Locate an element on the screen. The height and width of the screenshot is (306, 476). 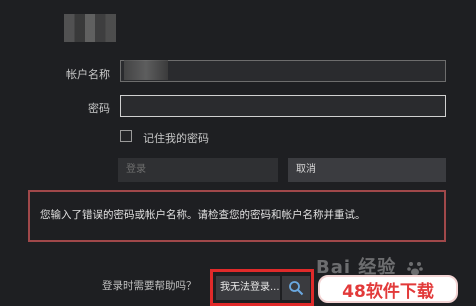
login-button: 登录 is located at coordinates (198, 170).